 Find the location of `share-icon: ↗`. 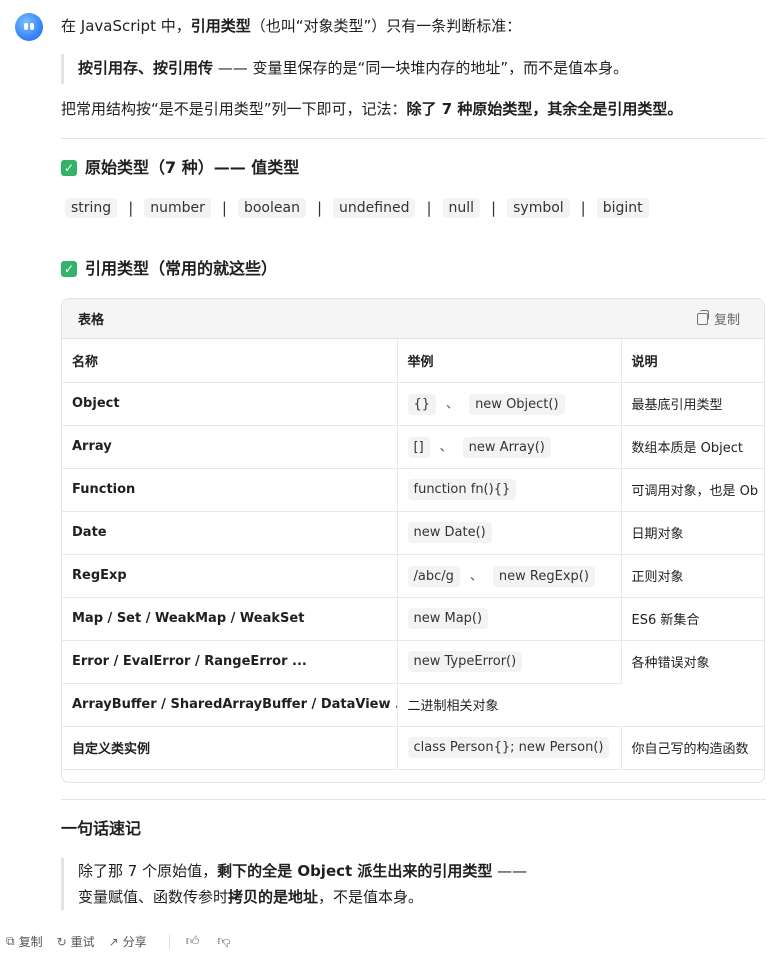

share-icon: ↗ is located at coordinates (113, 941).